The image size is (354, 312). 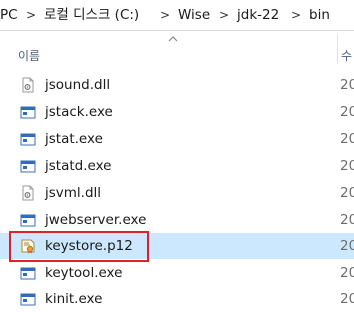 I want to click on address-bar: PC > 로컬 디스크 (C:) > Wise > jdk-22 > bin, so click(x=177, y=15).